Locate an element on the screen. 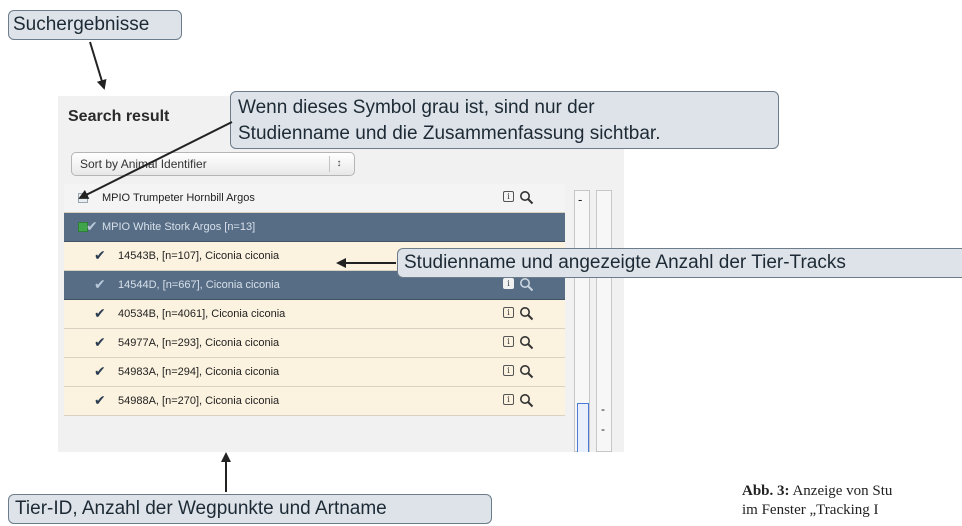  study-row-hornbill: MPIO Trumpeter Hornbill Argos i is located at coordinates (314, 198).